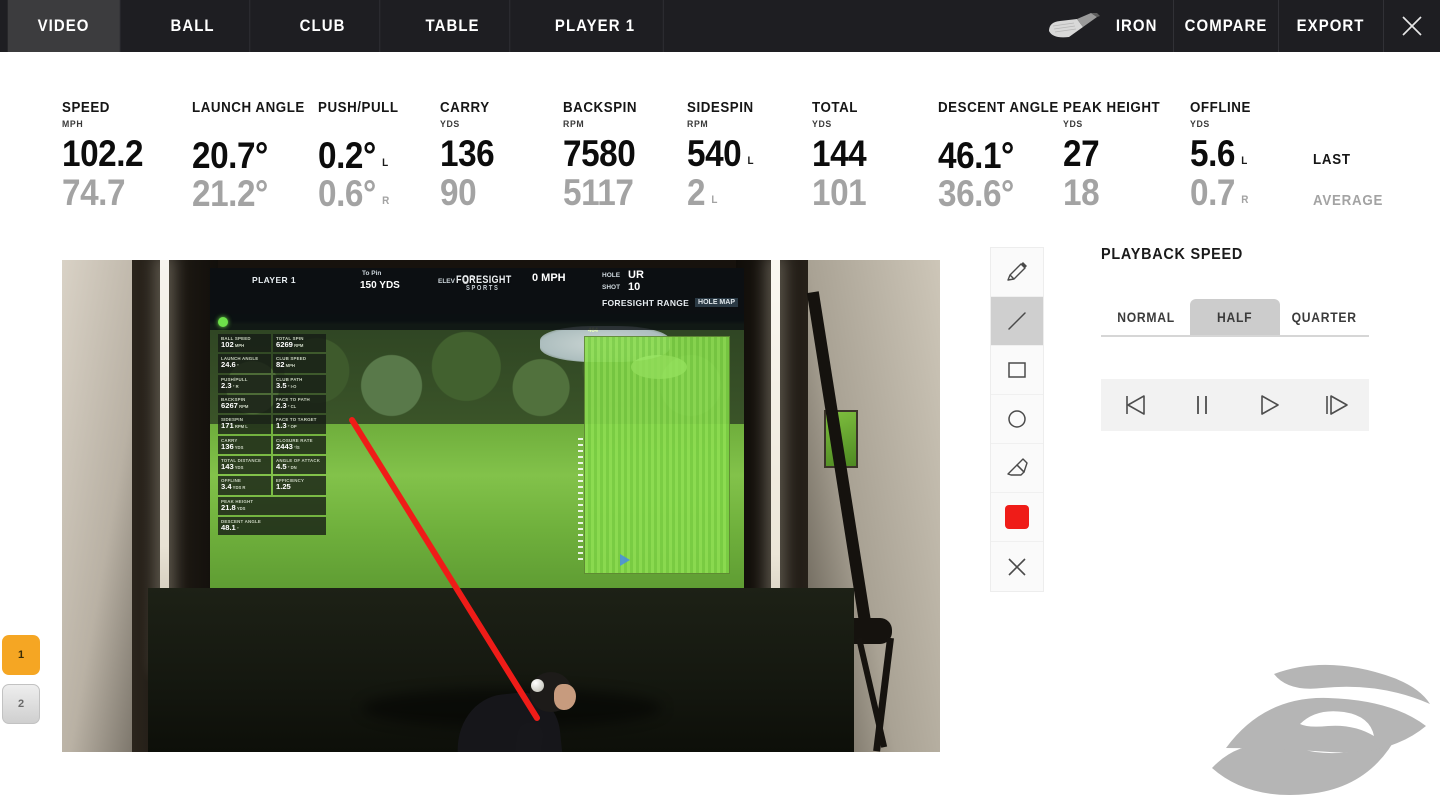 The height and width of the screenshot is (810, 1440). I want to click on playback-speed-half: HALF, so click(1235, 317).